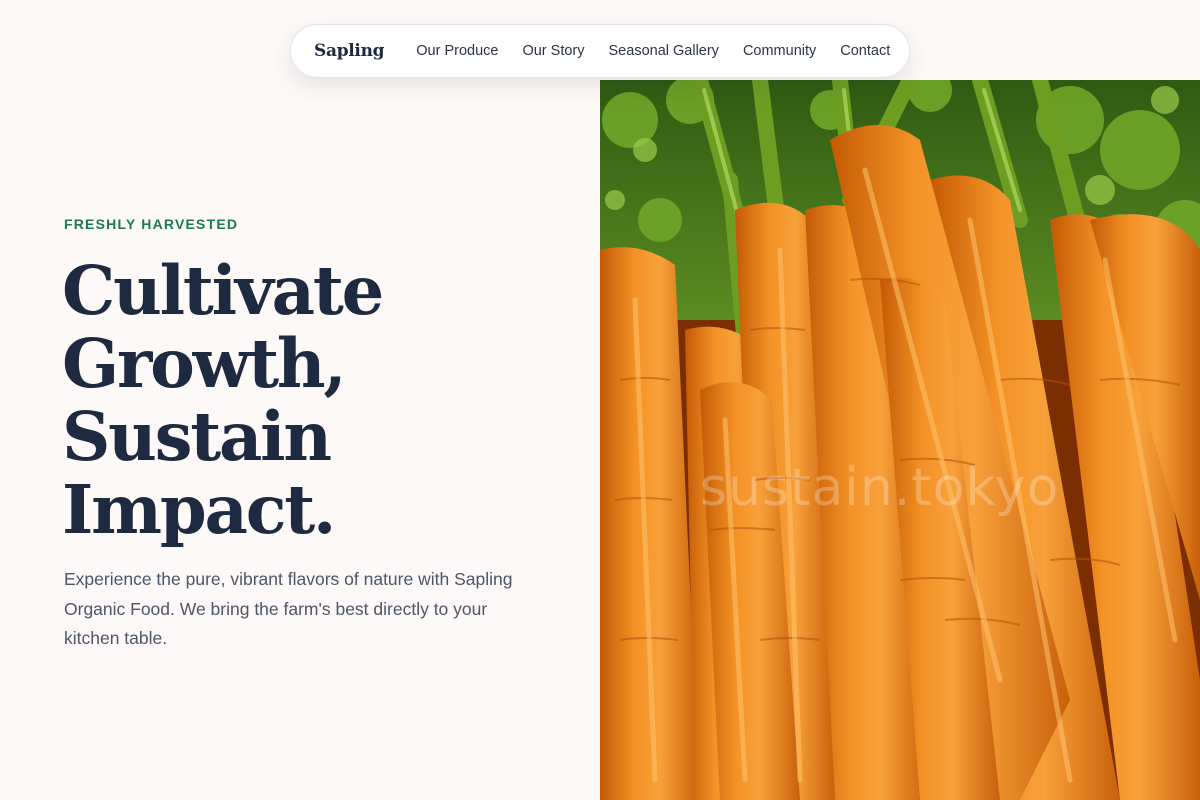  I want to click on brand-logo: Sapling, so click(349, 51).